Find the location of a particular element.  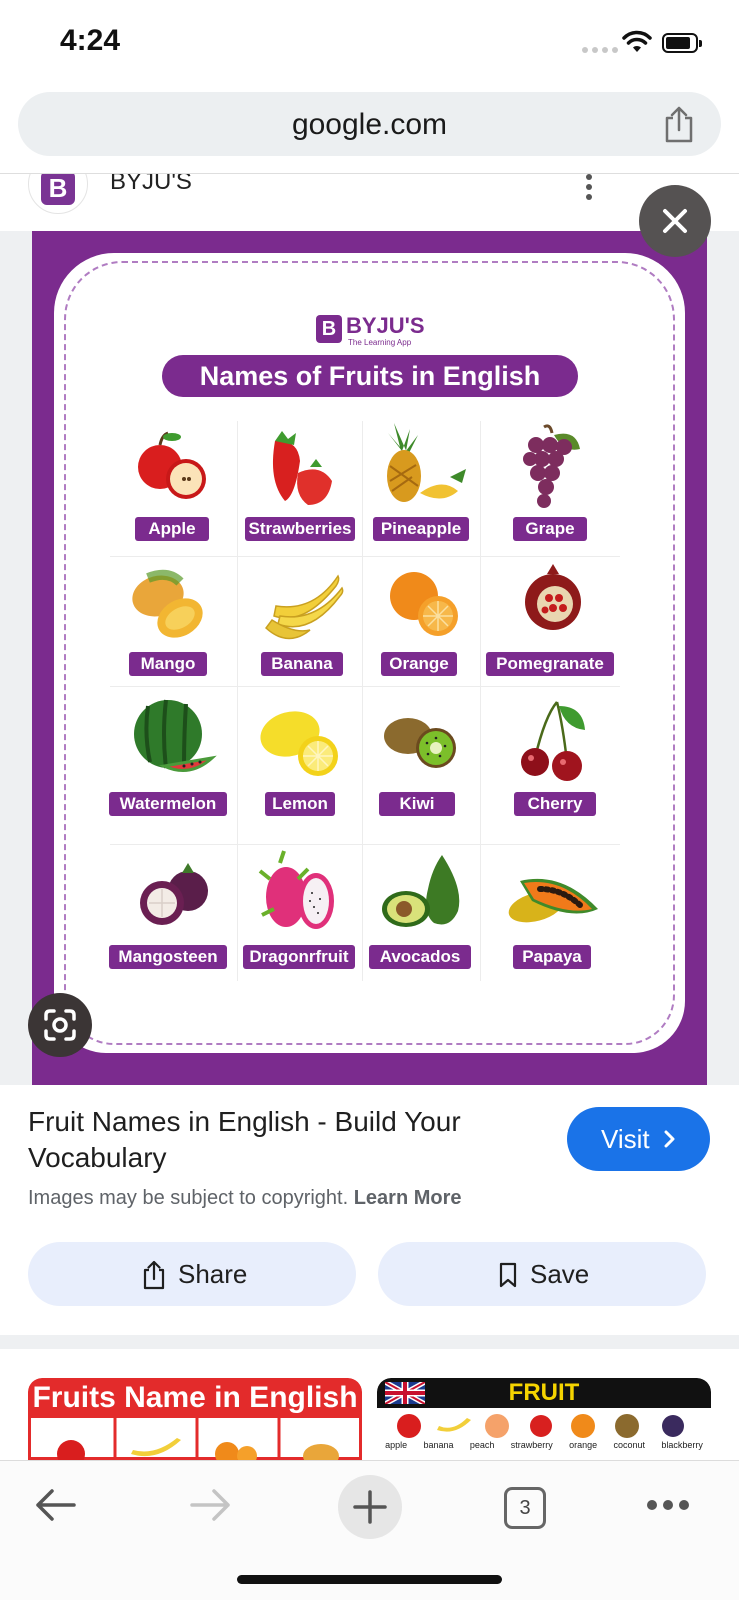

poster-brand-tagline: The Learning App is located at coordinates (380, 342).